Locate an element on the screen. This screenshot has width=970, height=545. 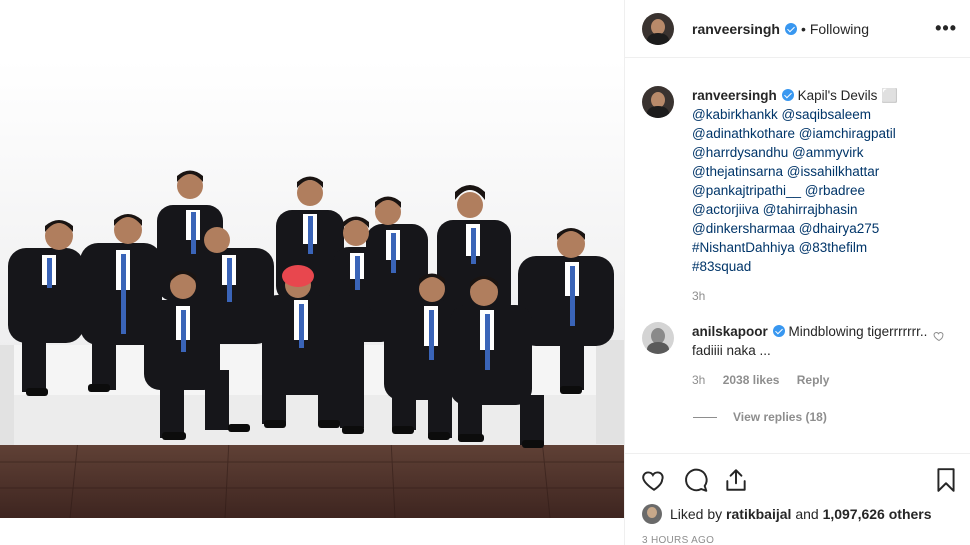
author-username: ranveersingh is located at coordinates (736, 29).